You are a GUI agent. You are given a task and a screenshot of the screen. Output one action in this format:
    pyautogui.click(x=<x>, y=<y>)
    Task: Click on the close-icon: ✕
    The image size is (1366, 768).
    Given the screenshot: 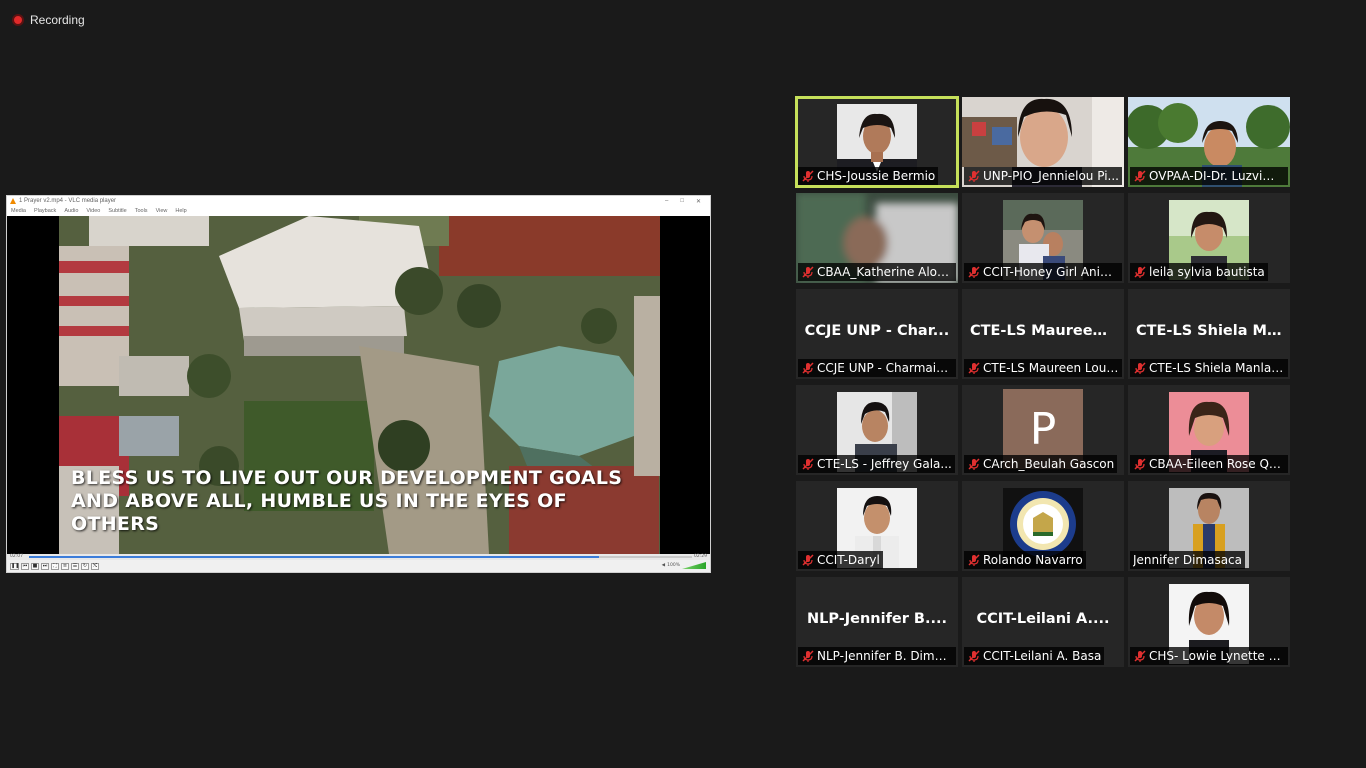 What is the action you would take?
    pyautogui.click(x=698, y=201)
    